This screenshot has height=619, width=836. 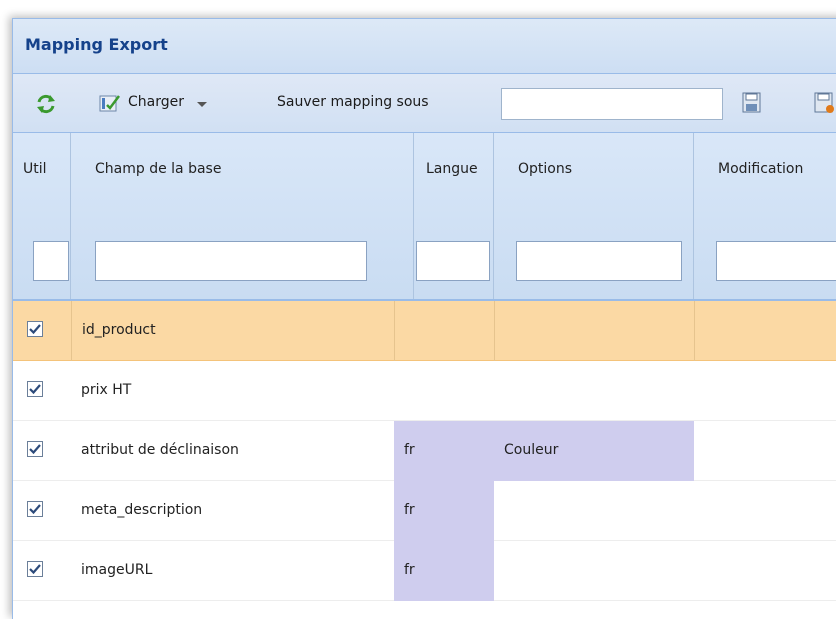 I want to click on toolbar: Charger Sauver mapping sous, so click(x=424, y=103).